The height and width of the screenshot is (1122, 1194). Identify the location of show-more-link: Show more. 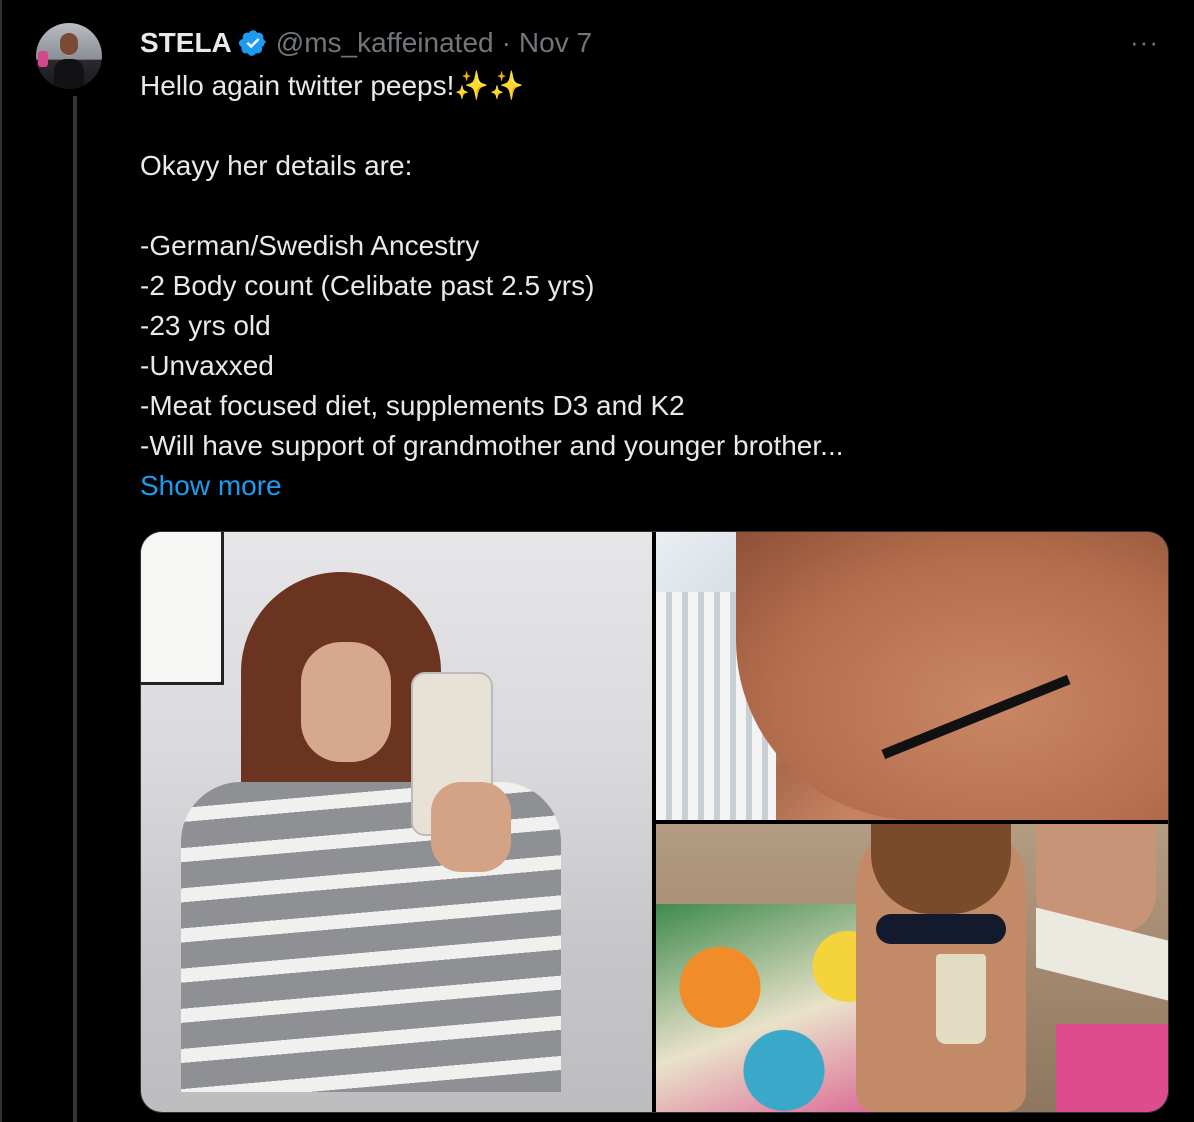
(640, 486).